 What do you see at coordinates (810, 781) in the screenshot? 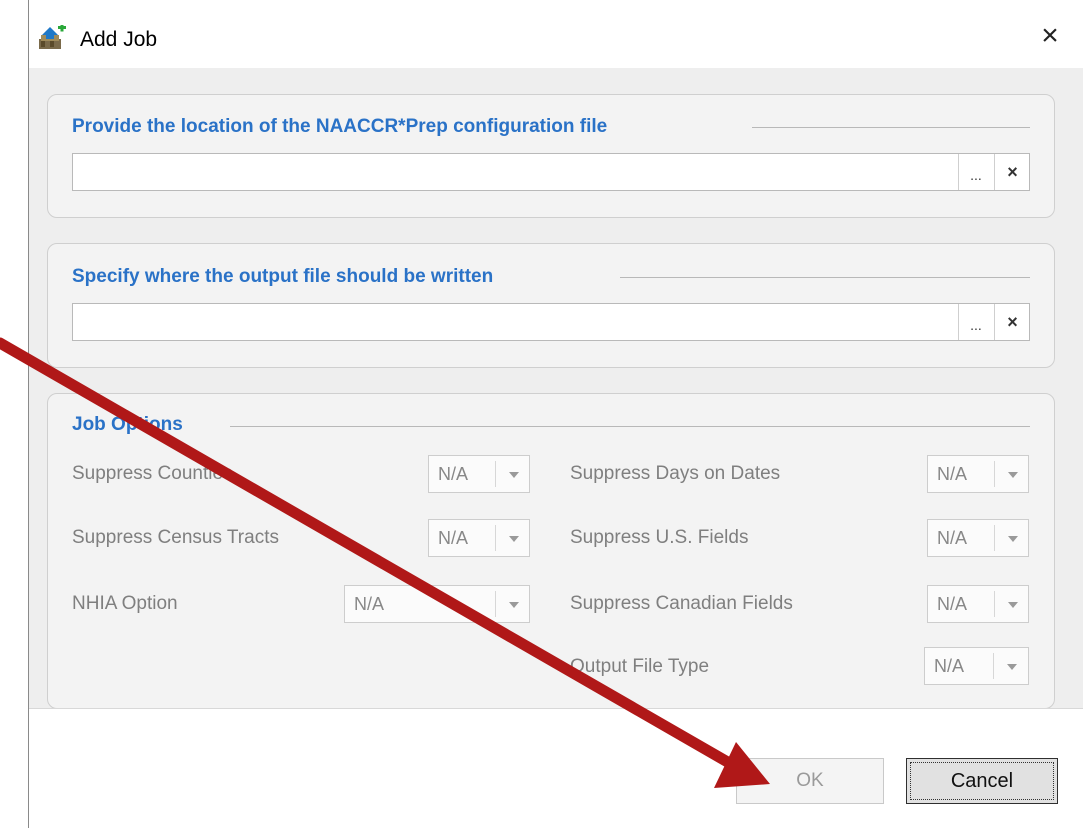
I see `ok-button: OK` at bounding box center [810, 781].